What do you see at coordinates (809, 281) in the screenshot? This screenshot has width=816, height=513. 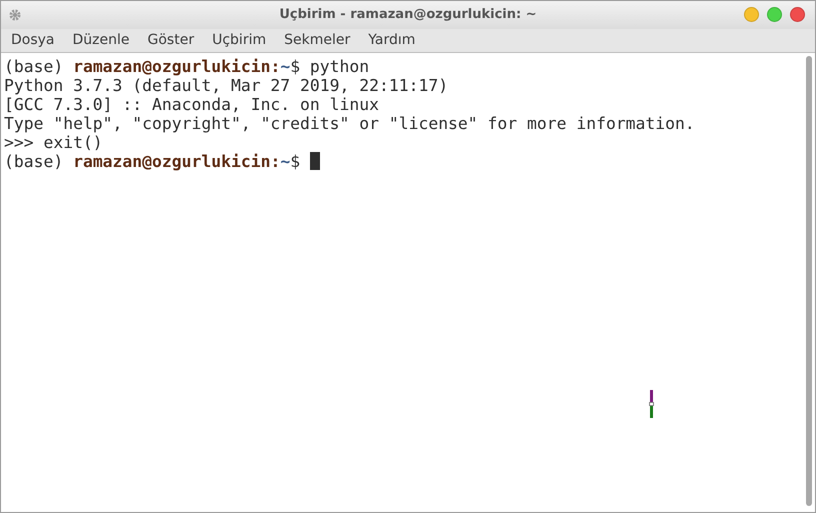 I see `scrollbar` at bounding box center [809, 281].